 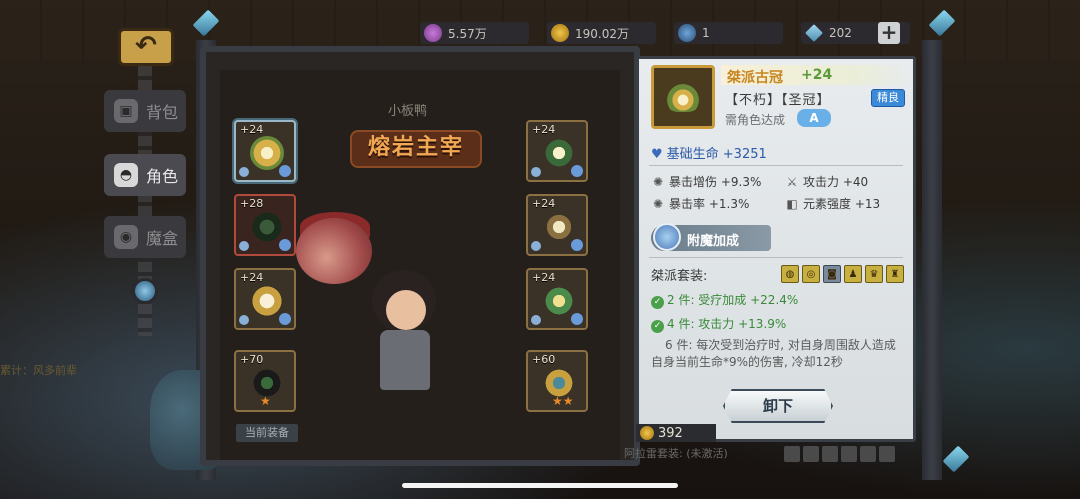 What do you see at coordinates (709, 154) in the screenshot?
I see `main-stat: ♥ 基础生命 +3251` at bounding box center [709, 154].